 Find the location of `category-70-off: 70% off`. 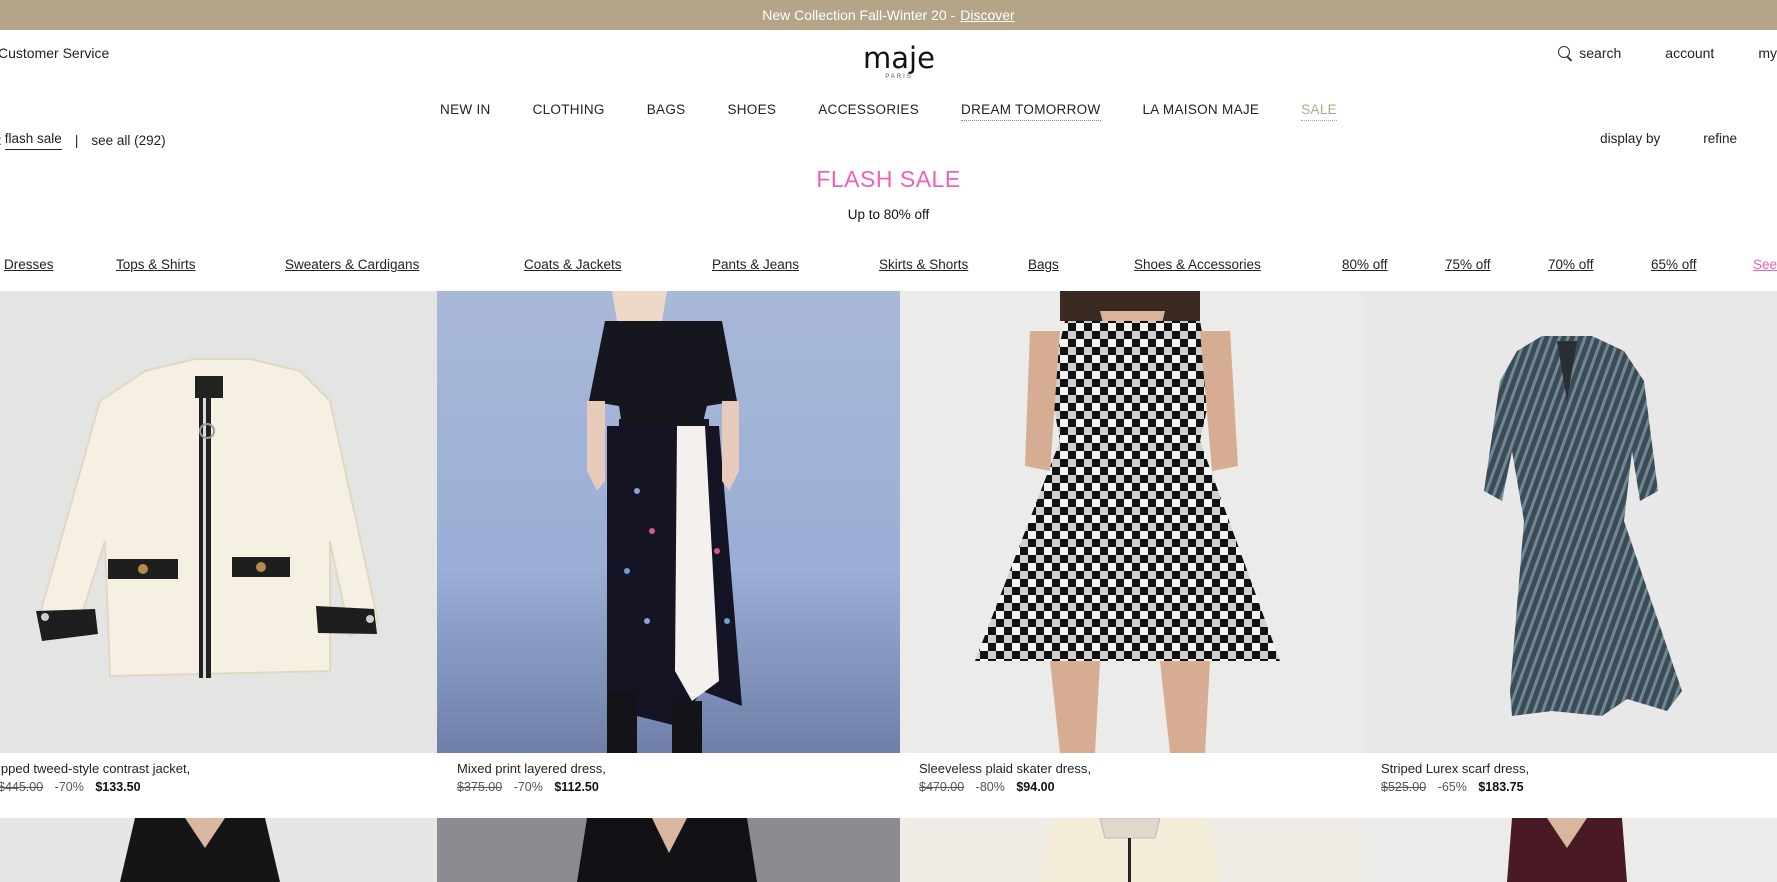

category-70-off: 70% off is located at coordinates (1571, 264).